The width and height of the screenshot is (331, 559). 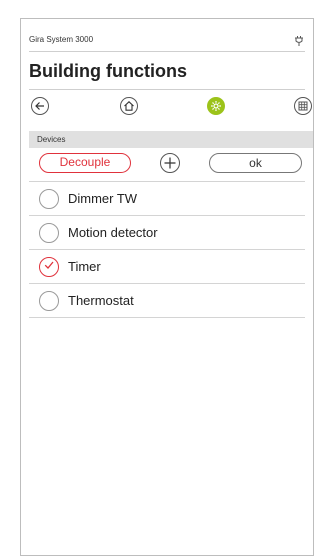 I want to click on device-label: Thermostat, so click(x=101, y=300).